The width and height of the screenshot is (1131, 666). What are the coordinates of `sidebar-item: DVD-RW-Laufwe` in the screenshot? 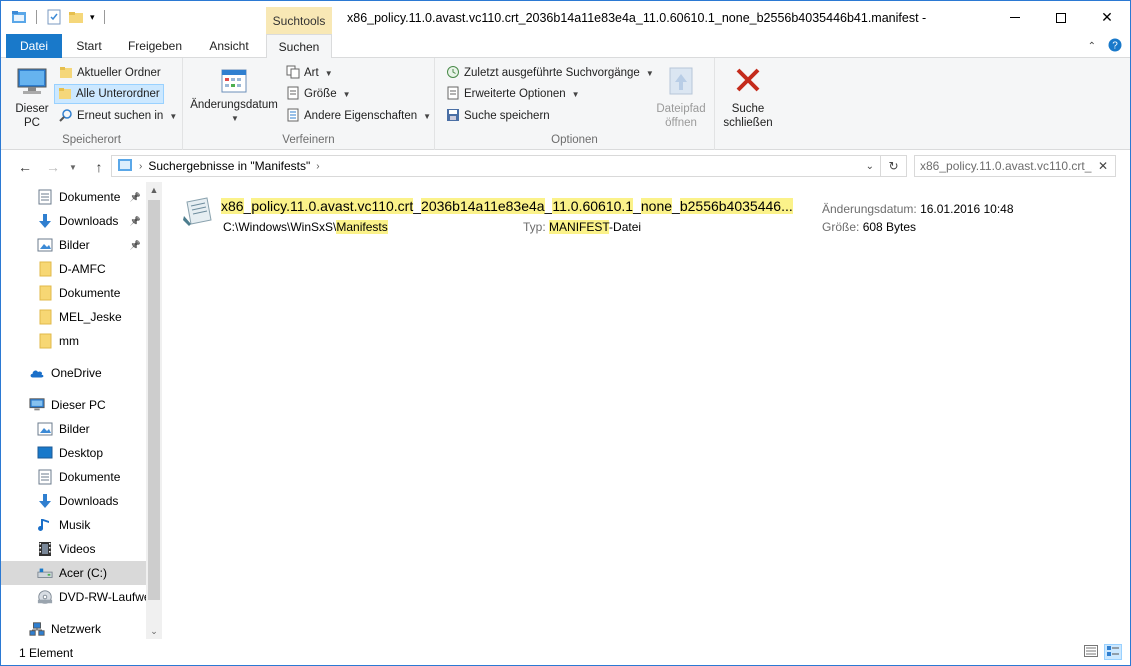 It's located at (73, 597).